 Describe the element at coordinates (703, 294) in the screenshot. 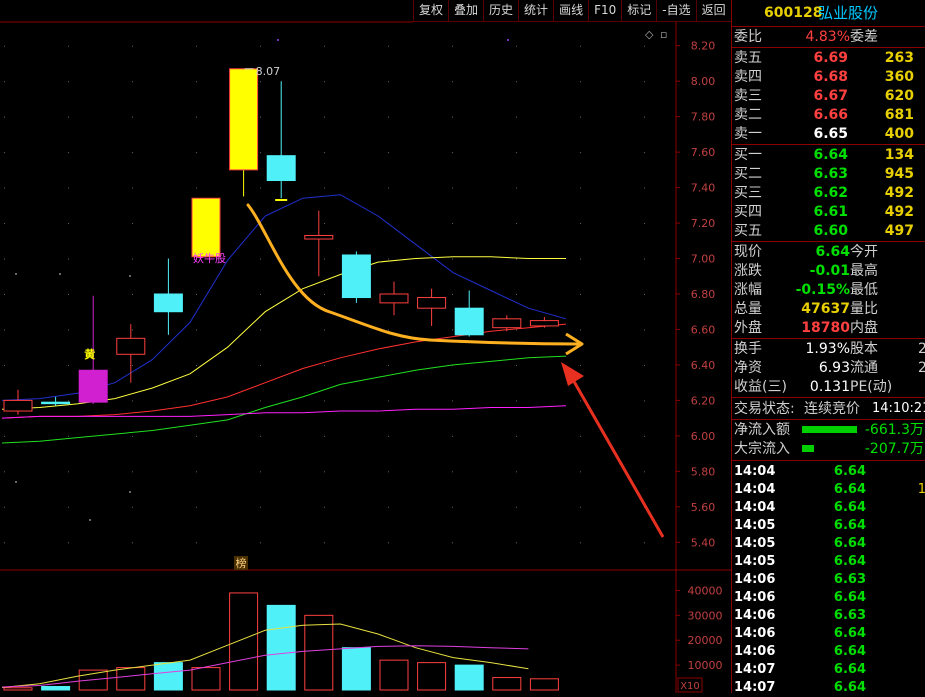

I see `price-tick-label: 6.80` at that location.